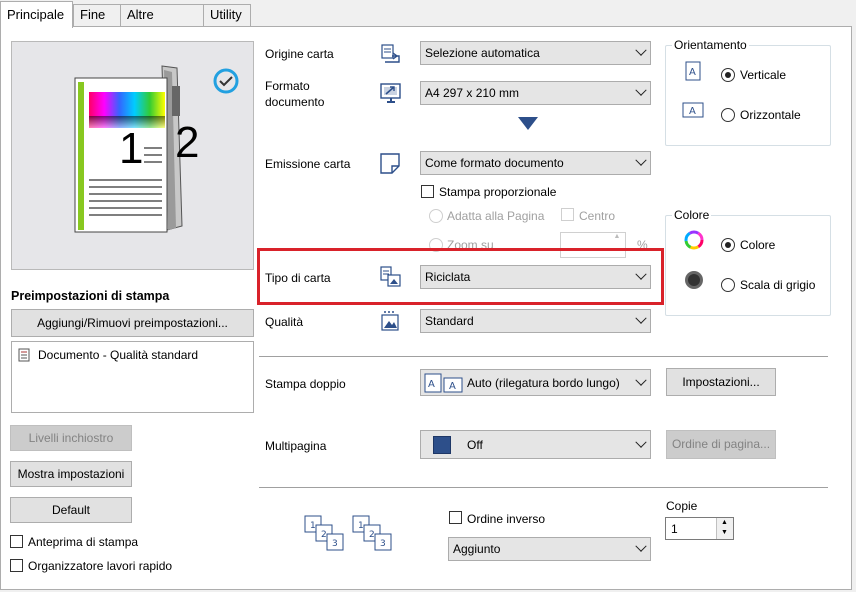 The image size is (856, 592). I want to click on portrait-label: Verticale, so click(763, 75).